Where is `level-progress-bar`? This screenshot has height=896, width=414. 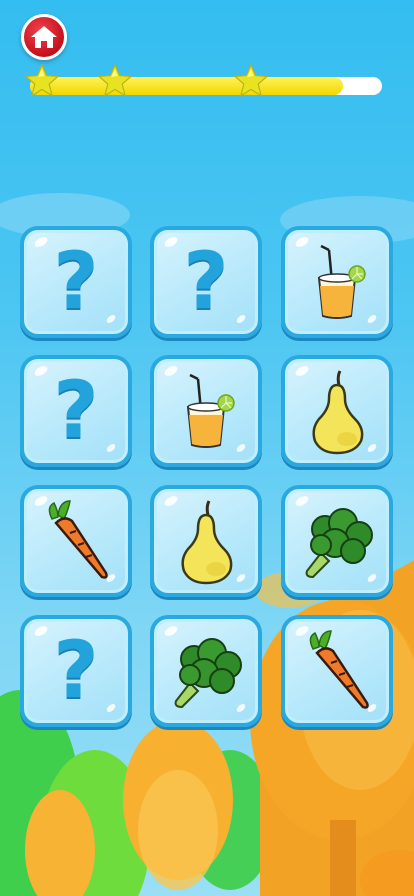
level-progress-bar is located at coordinates (206, 86).